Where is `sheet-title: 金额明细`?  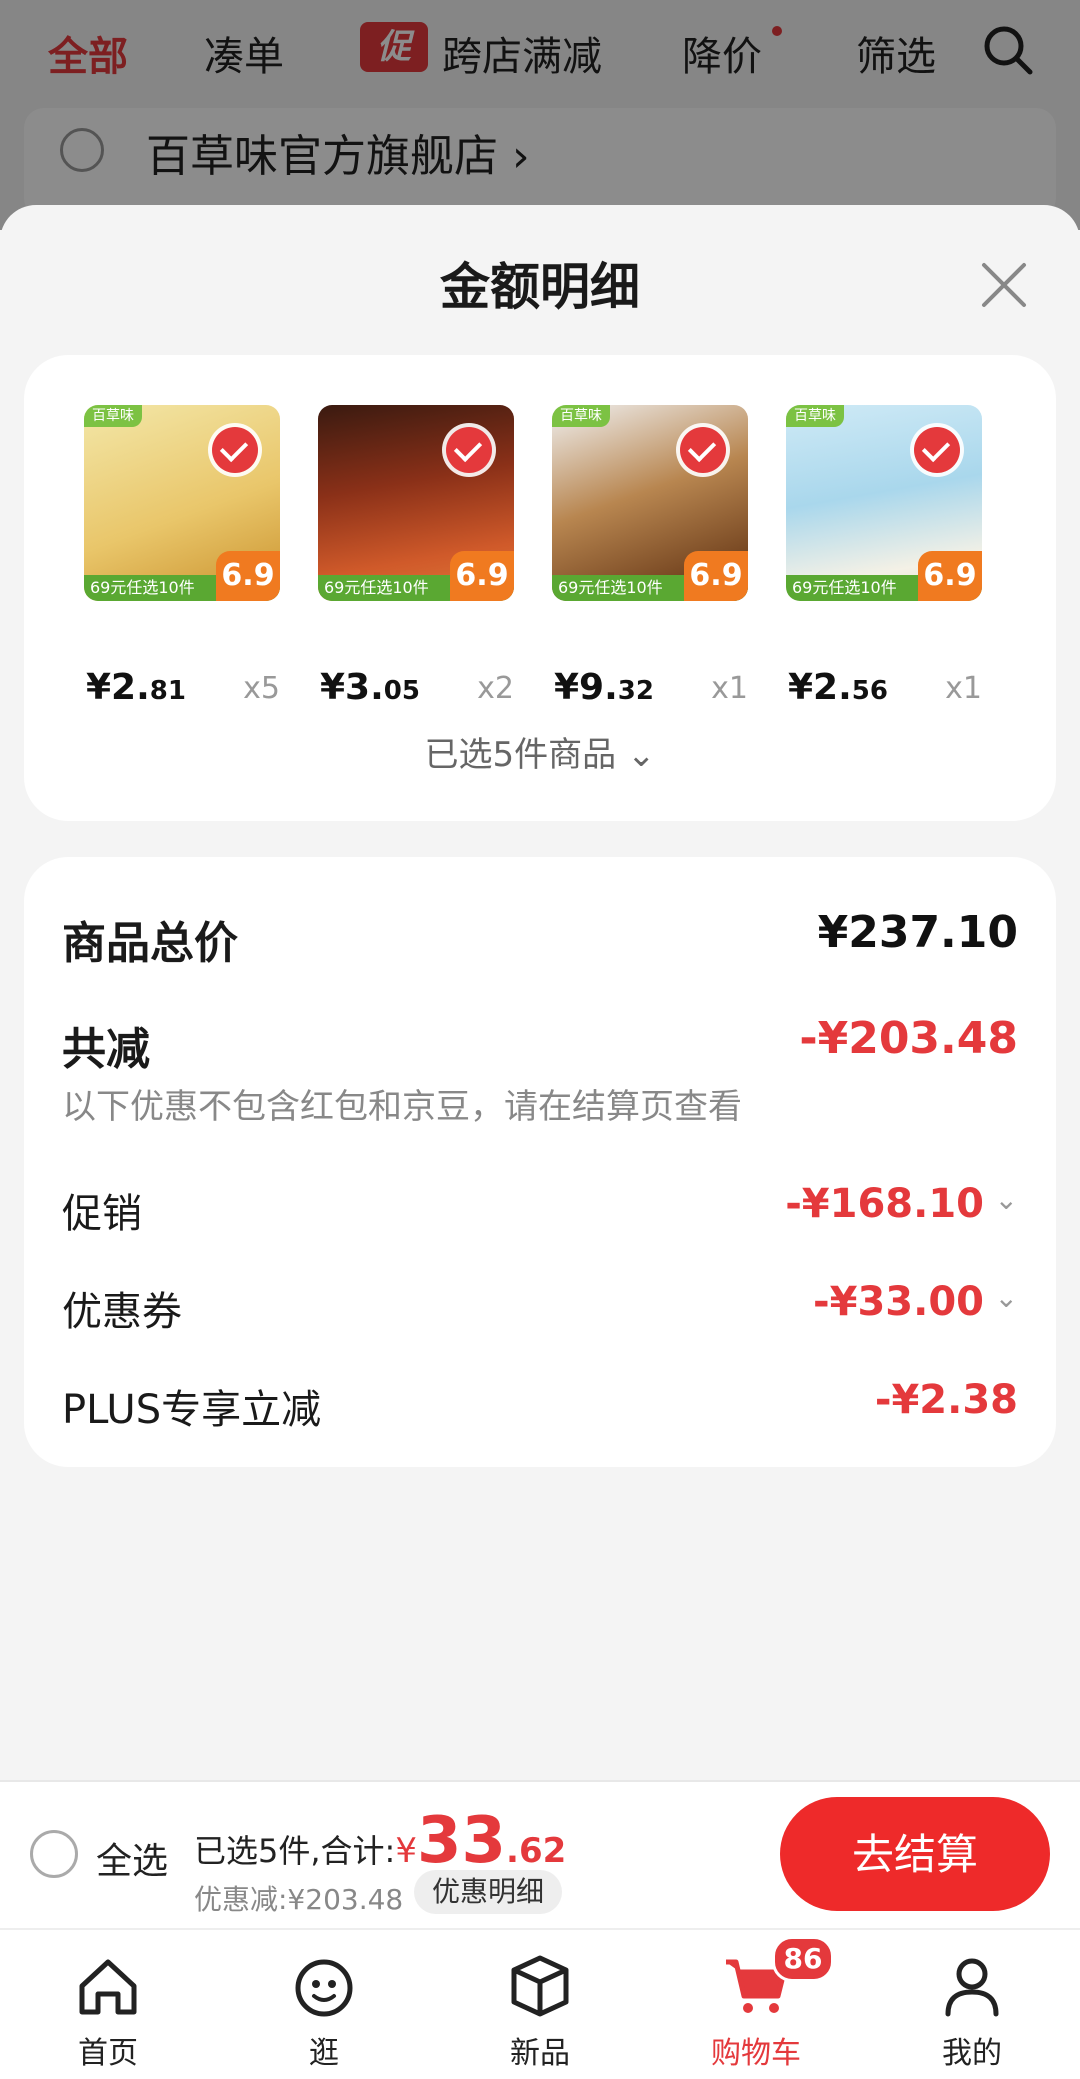
sheet-title: 金额明细 is located at coordinates (540, 287).